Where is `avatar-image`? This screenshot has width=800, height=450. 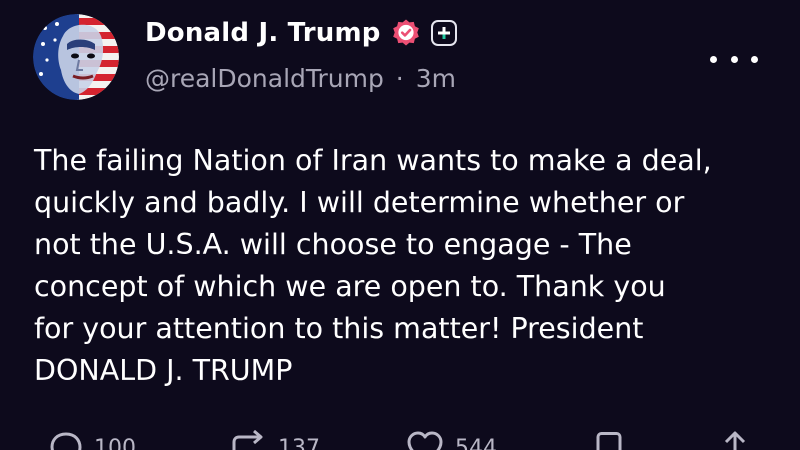 avatar-image is located at coordinates (76, 57).